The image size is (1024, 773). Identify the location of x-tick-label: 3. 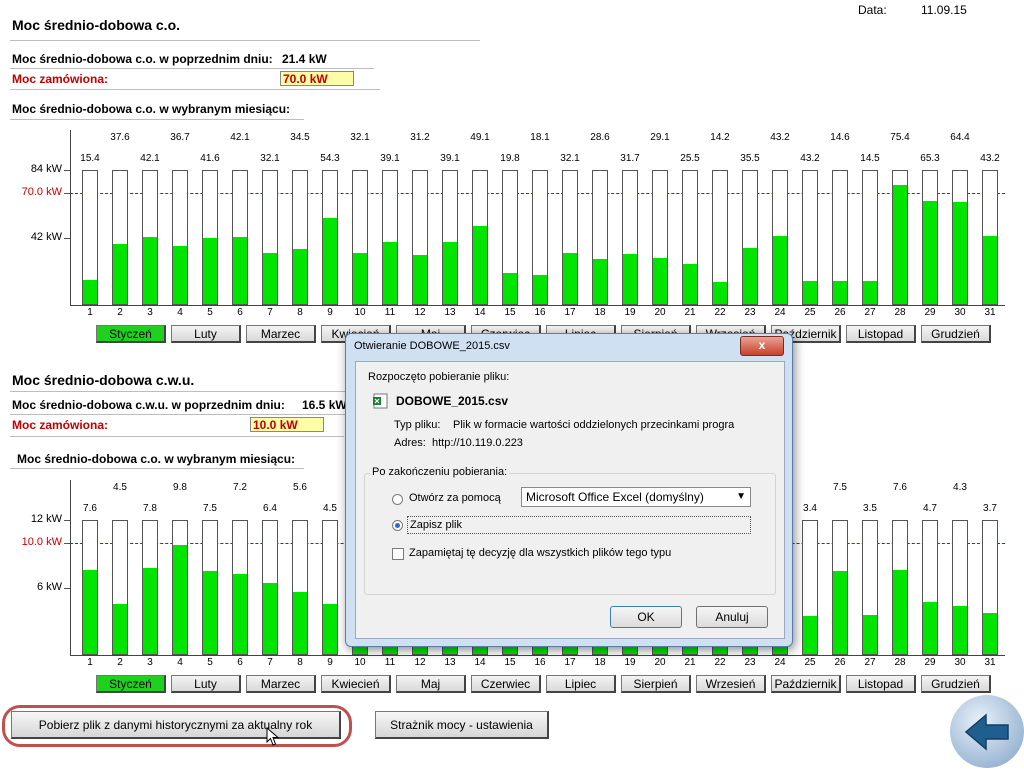
(150, 662).